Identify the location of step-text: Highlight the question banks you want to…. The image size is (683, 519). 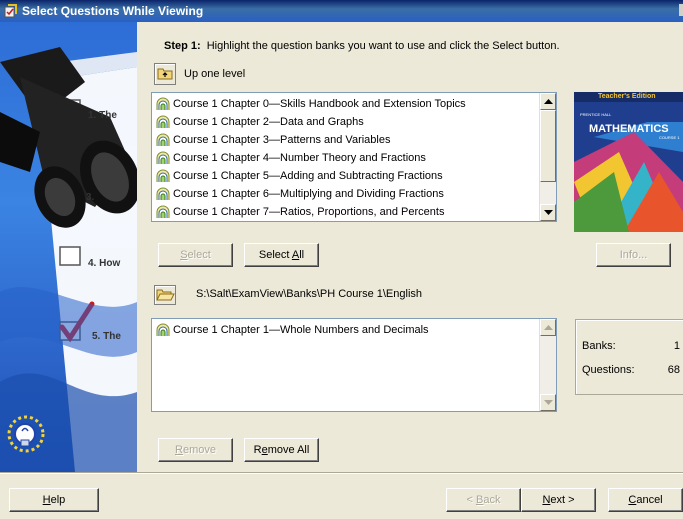
(383, 46).